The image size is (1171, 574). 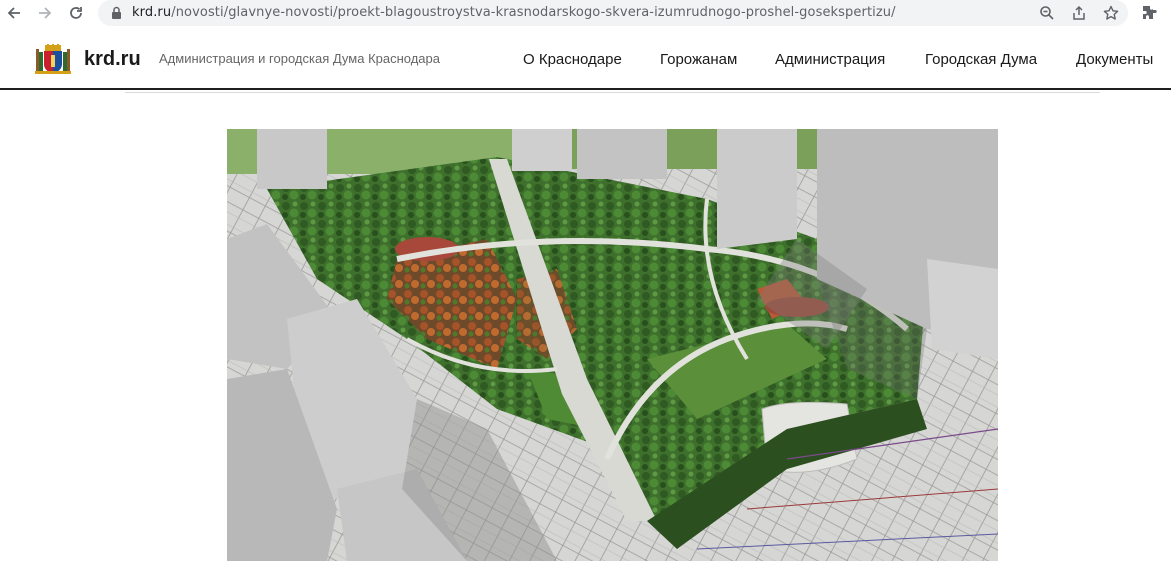 I want to click on reload-icon, so click(x=76, y=13).